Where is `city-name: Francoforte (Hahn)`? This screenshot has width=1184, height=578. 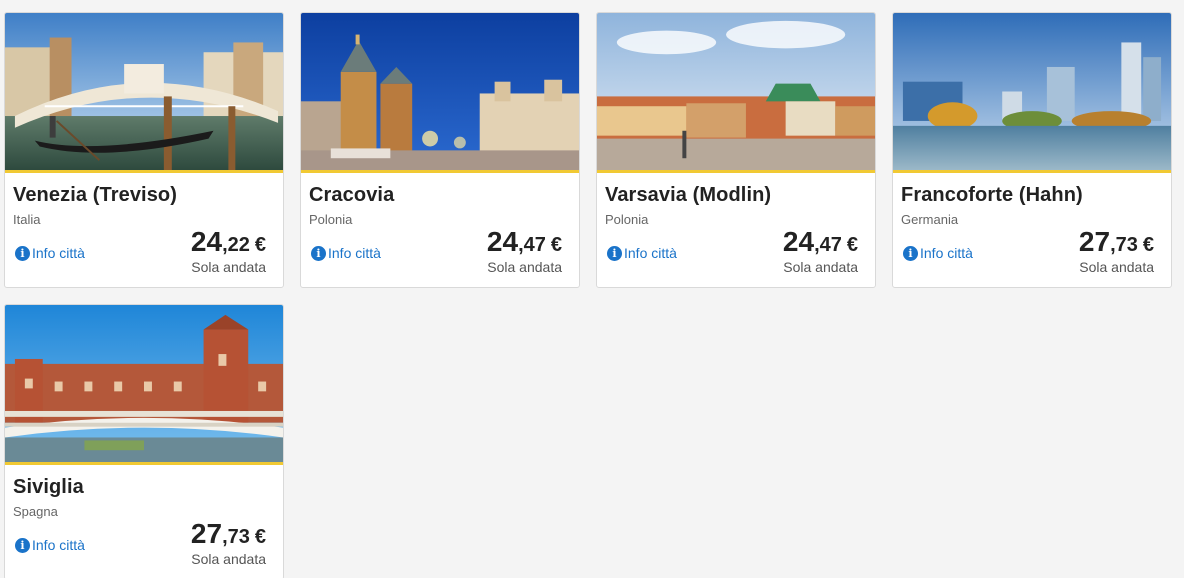
city-name: Francoforte (Hahn) is located at coordinates (992, 195).